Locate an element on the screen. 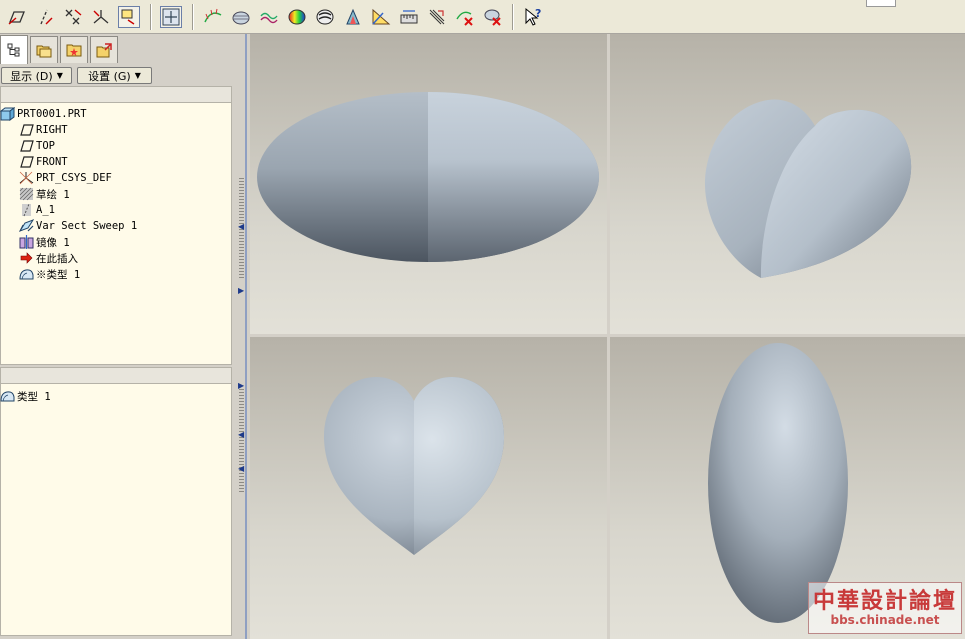  tree-item-label: A_1 is located at coordinates (45, 210).